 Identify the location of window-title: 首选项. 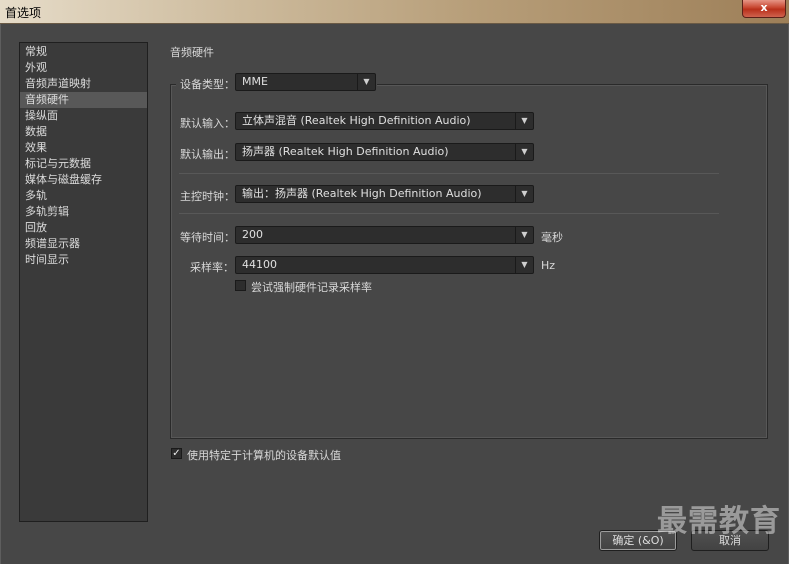
(23, 13).